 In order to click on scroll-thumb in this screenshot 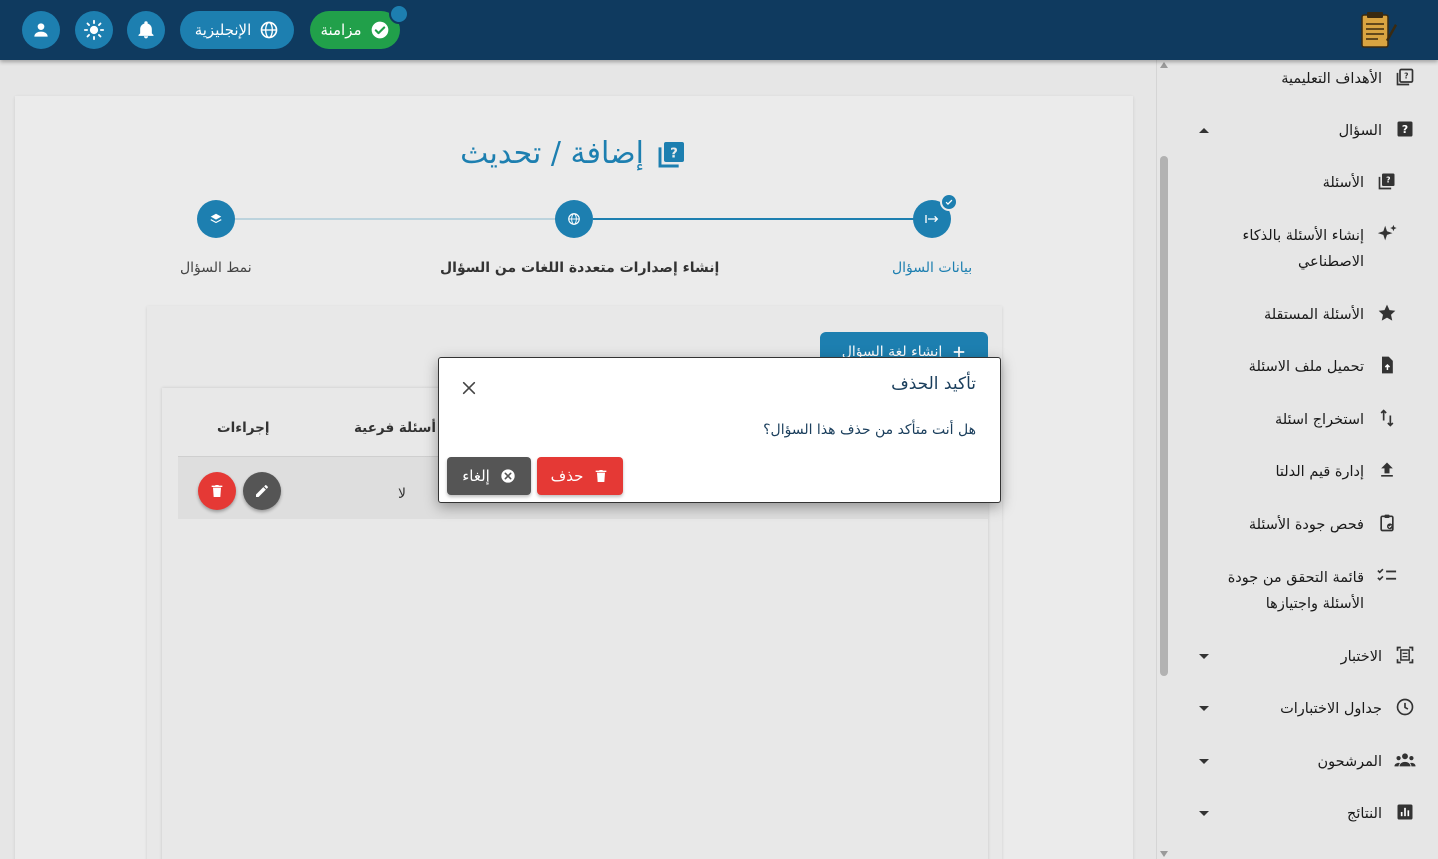, I will do `click(1164, 416)`.